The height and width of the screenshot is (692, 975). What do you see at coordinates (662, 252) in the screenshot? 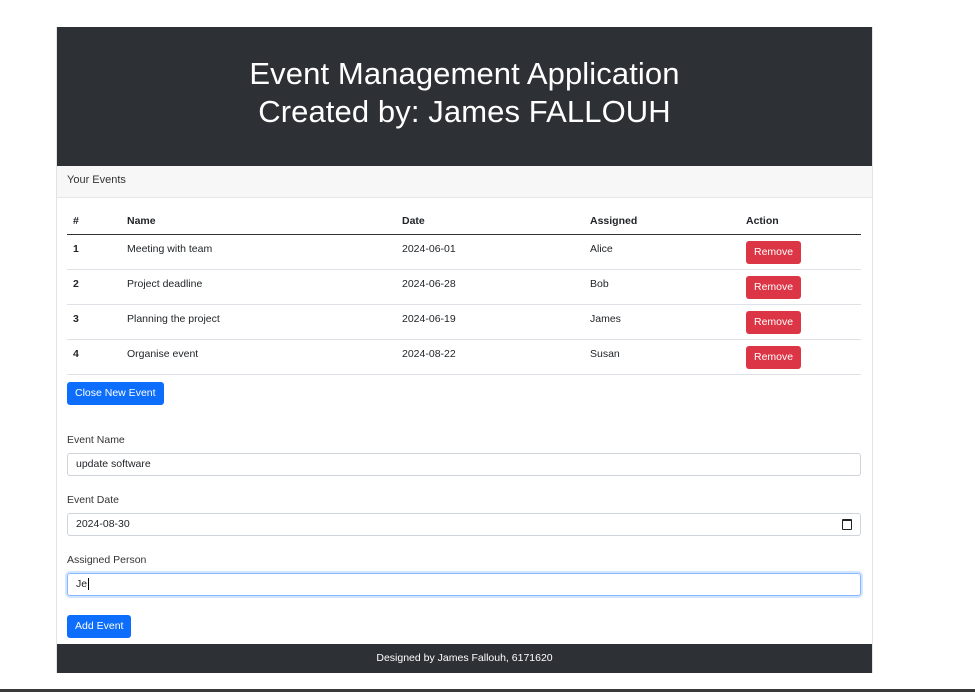
I see `row-assigned: Alice` at bounding box center [662, 252].